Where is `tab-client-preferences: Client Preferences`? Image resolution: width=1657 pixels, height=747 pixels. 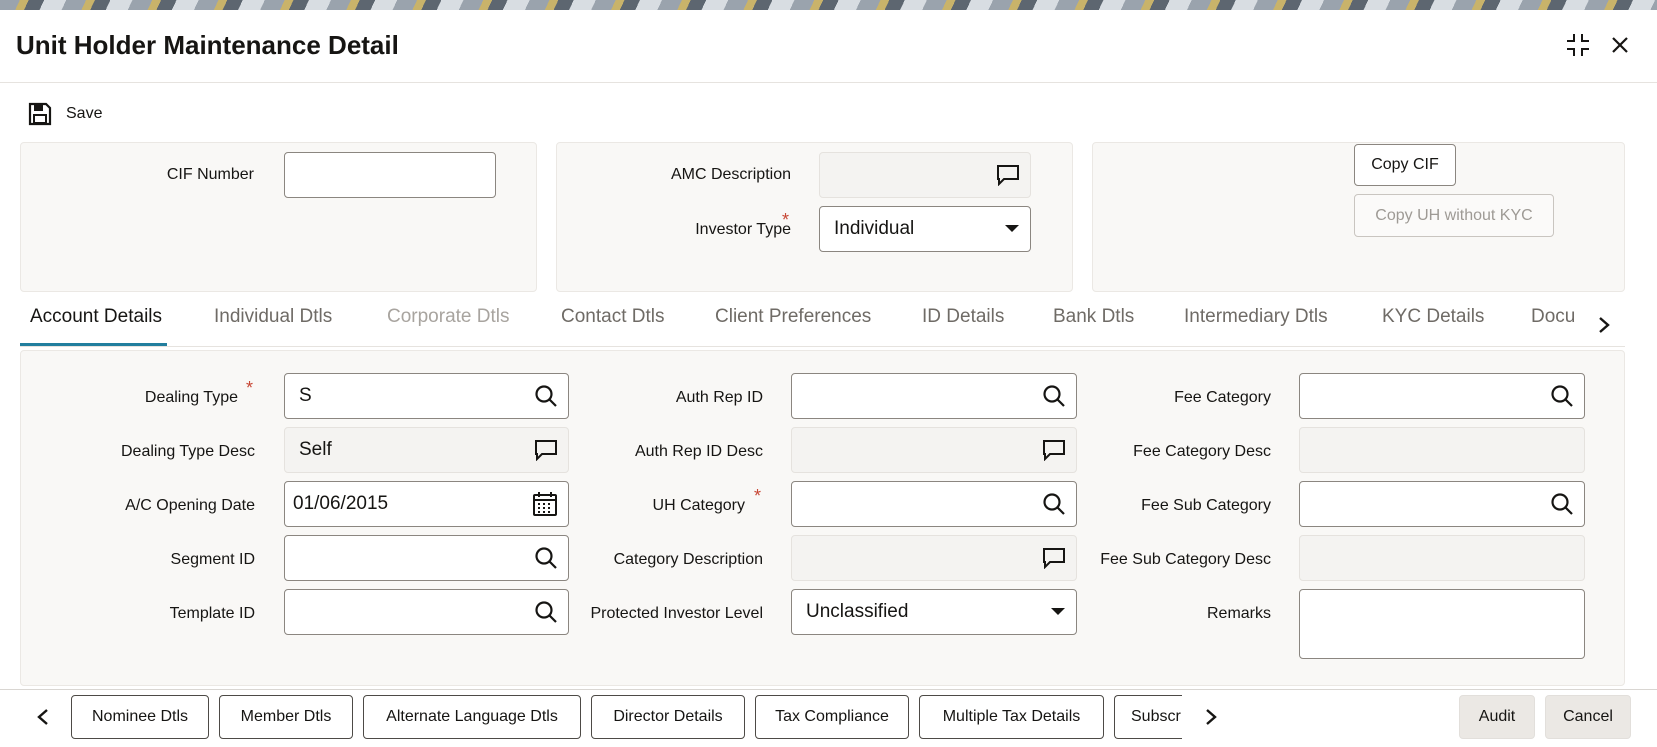 tab-client-preferences: Client Preferences is located at coordinates (793, 317).